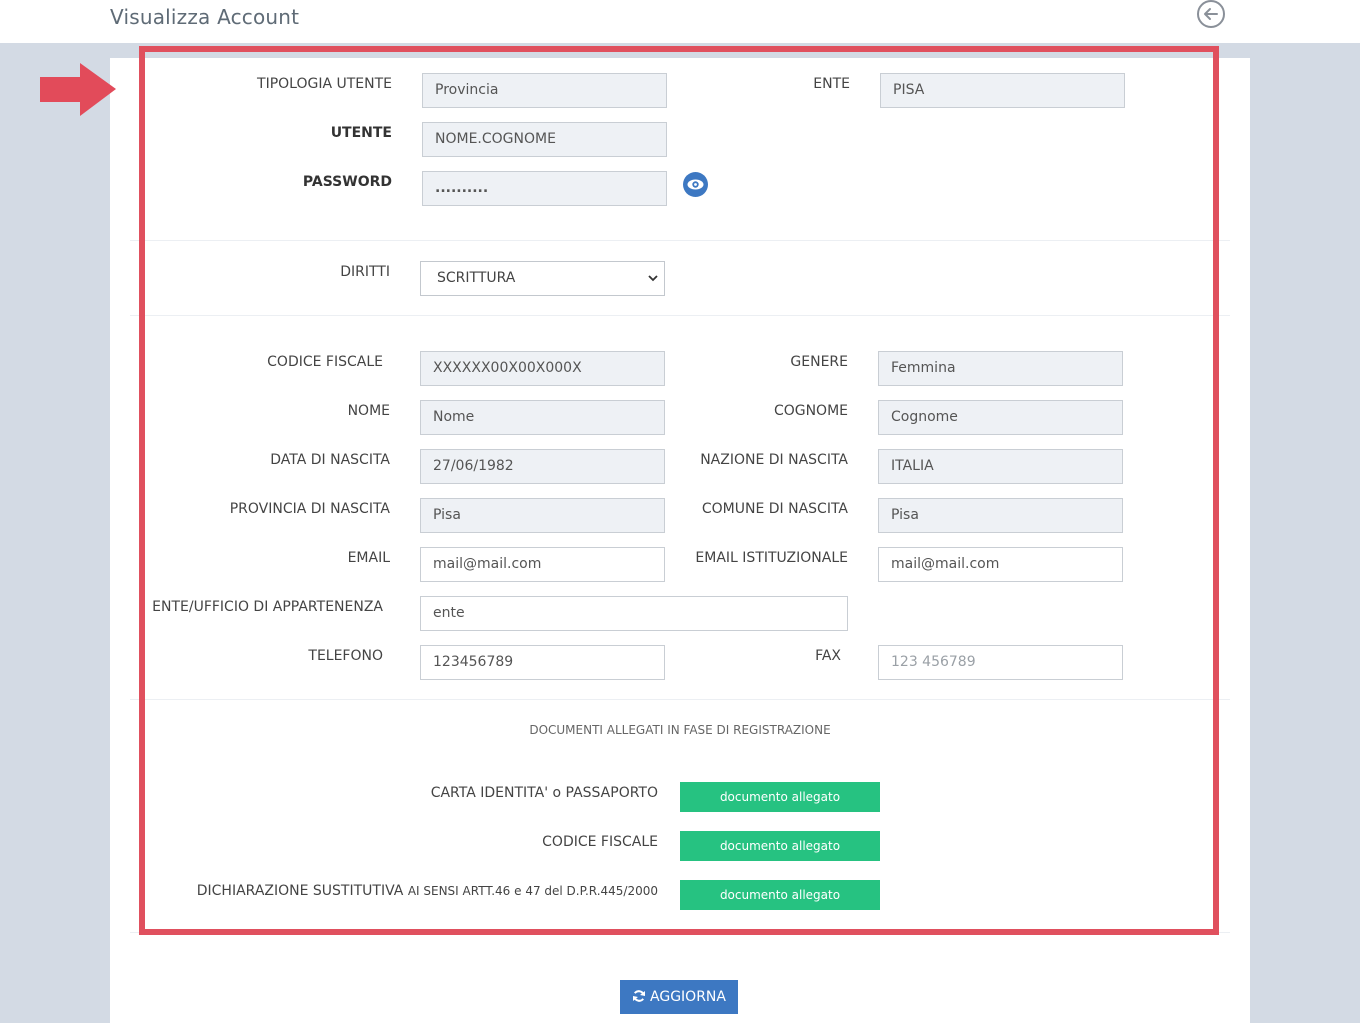 The image size is (1360, 1023). What do you see at coordinates (325, 362) in the screenshot?
I see `codice-fiscale-label: CODICE FISCALE` at bounding box center [325, 362].